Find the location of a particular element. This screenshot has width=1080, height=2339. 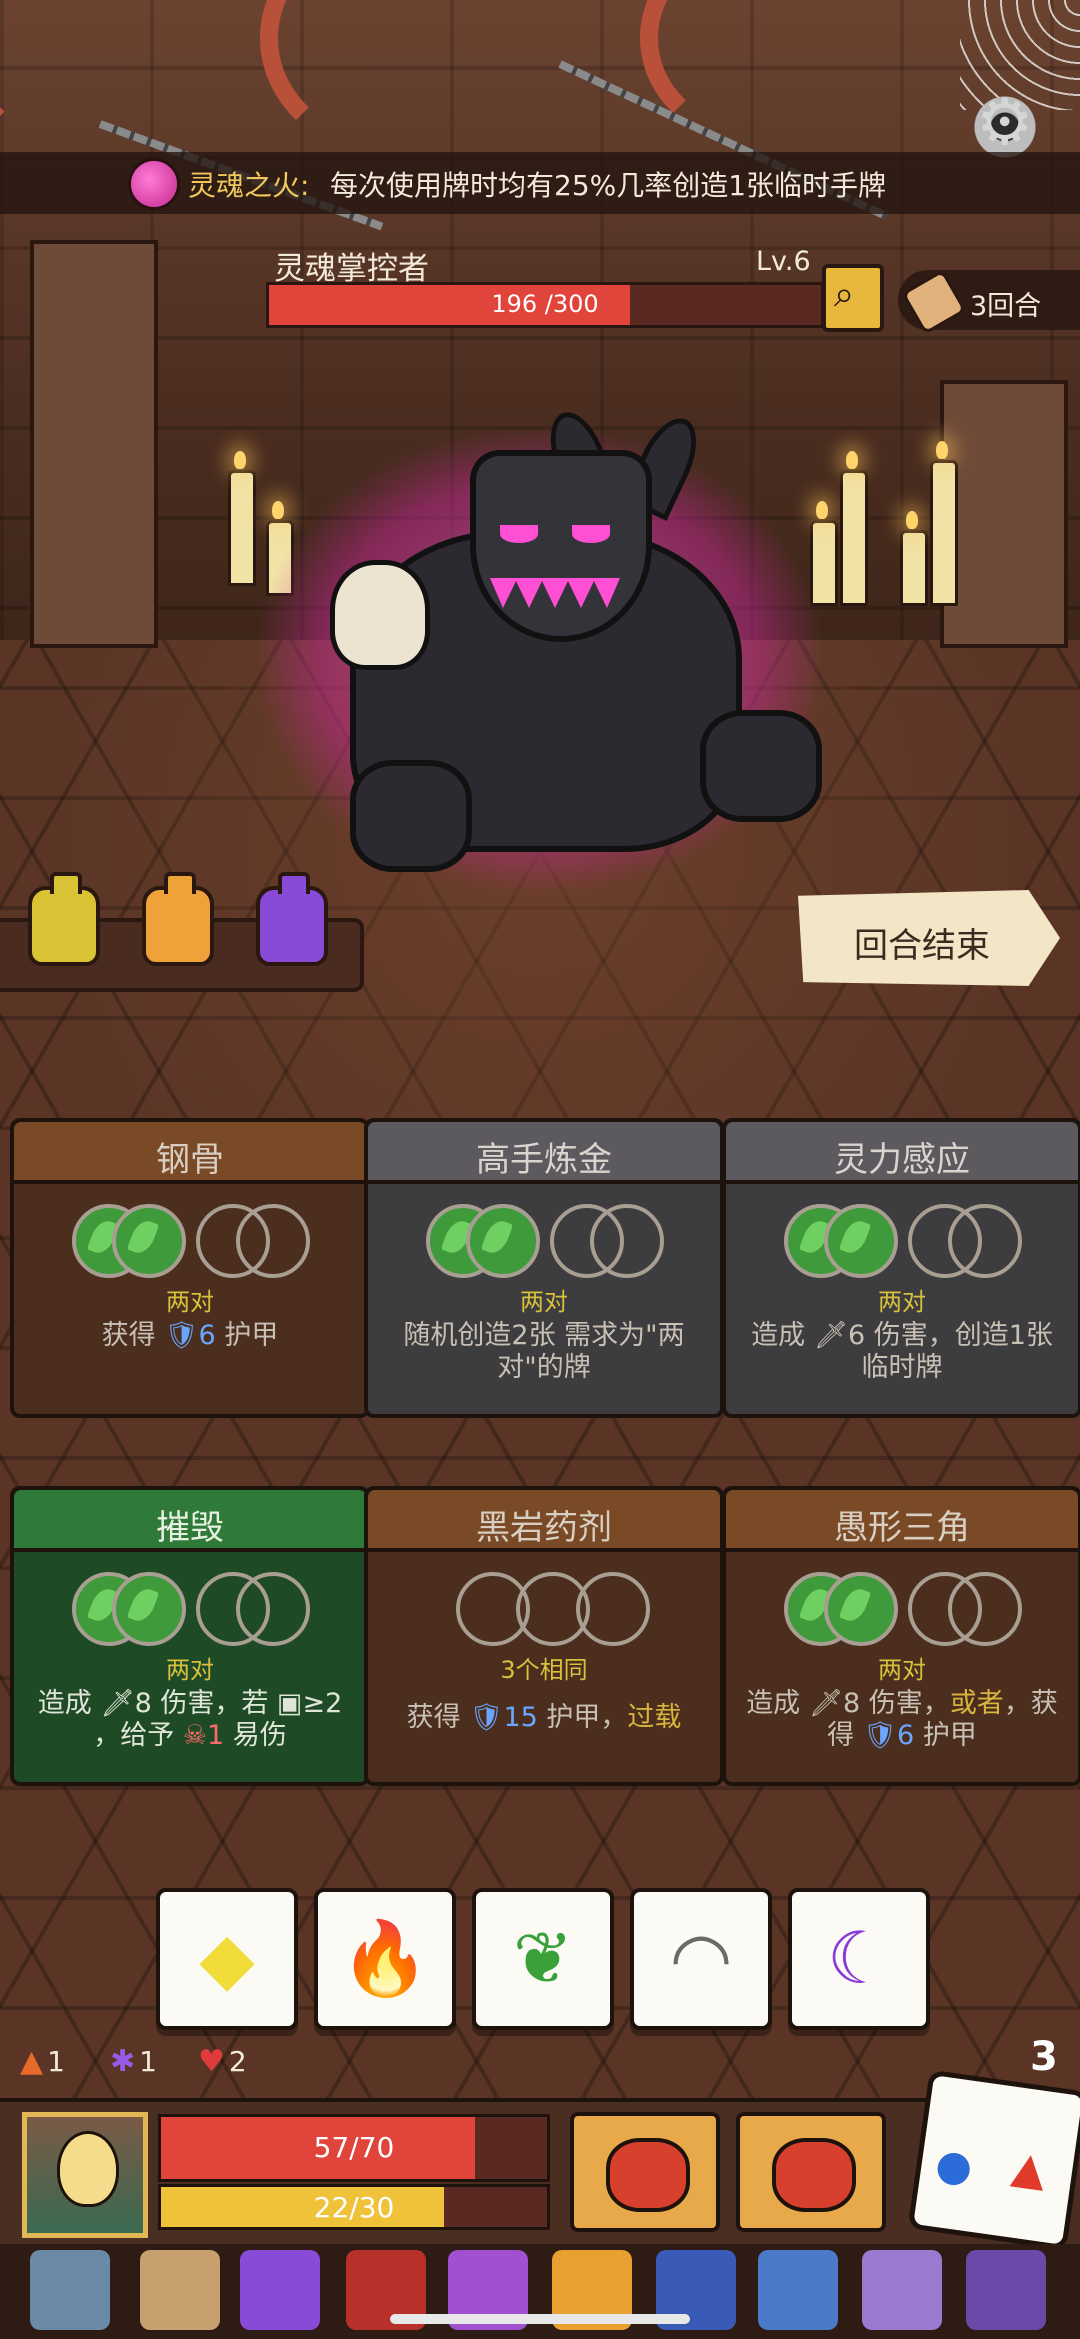

flame-icon: 🔥 is located at coordinates (385, 1958).